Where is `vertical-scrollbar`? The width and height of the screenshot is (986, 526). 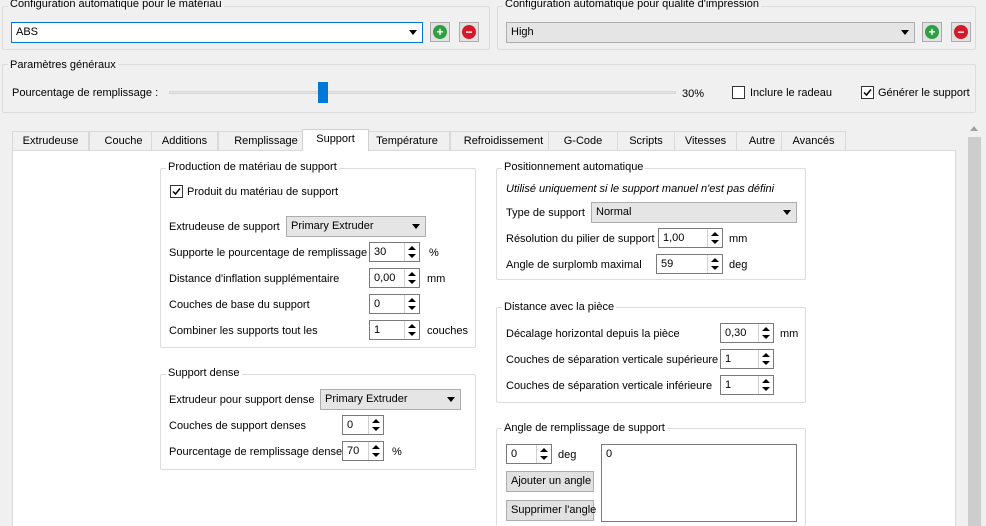
vertical-scrollbar is located at coordinates (974, 323).